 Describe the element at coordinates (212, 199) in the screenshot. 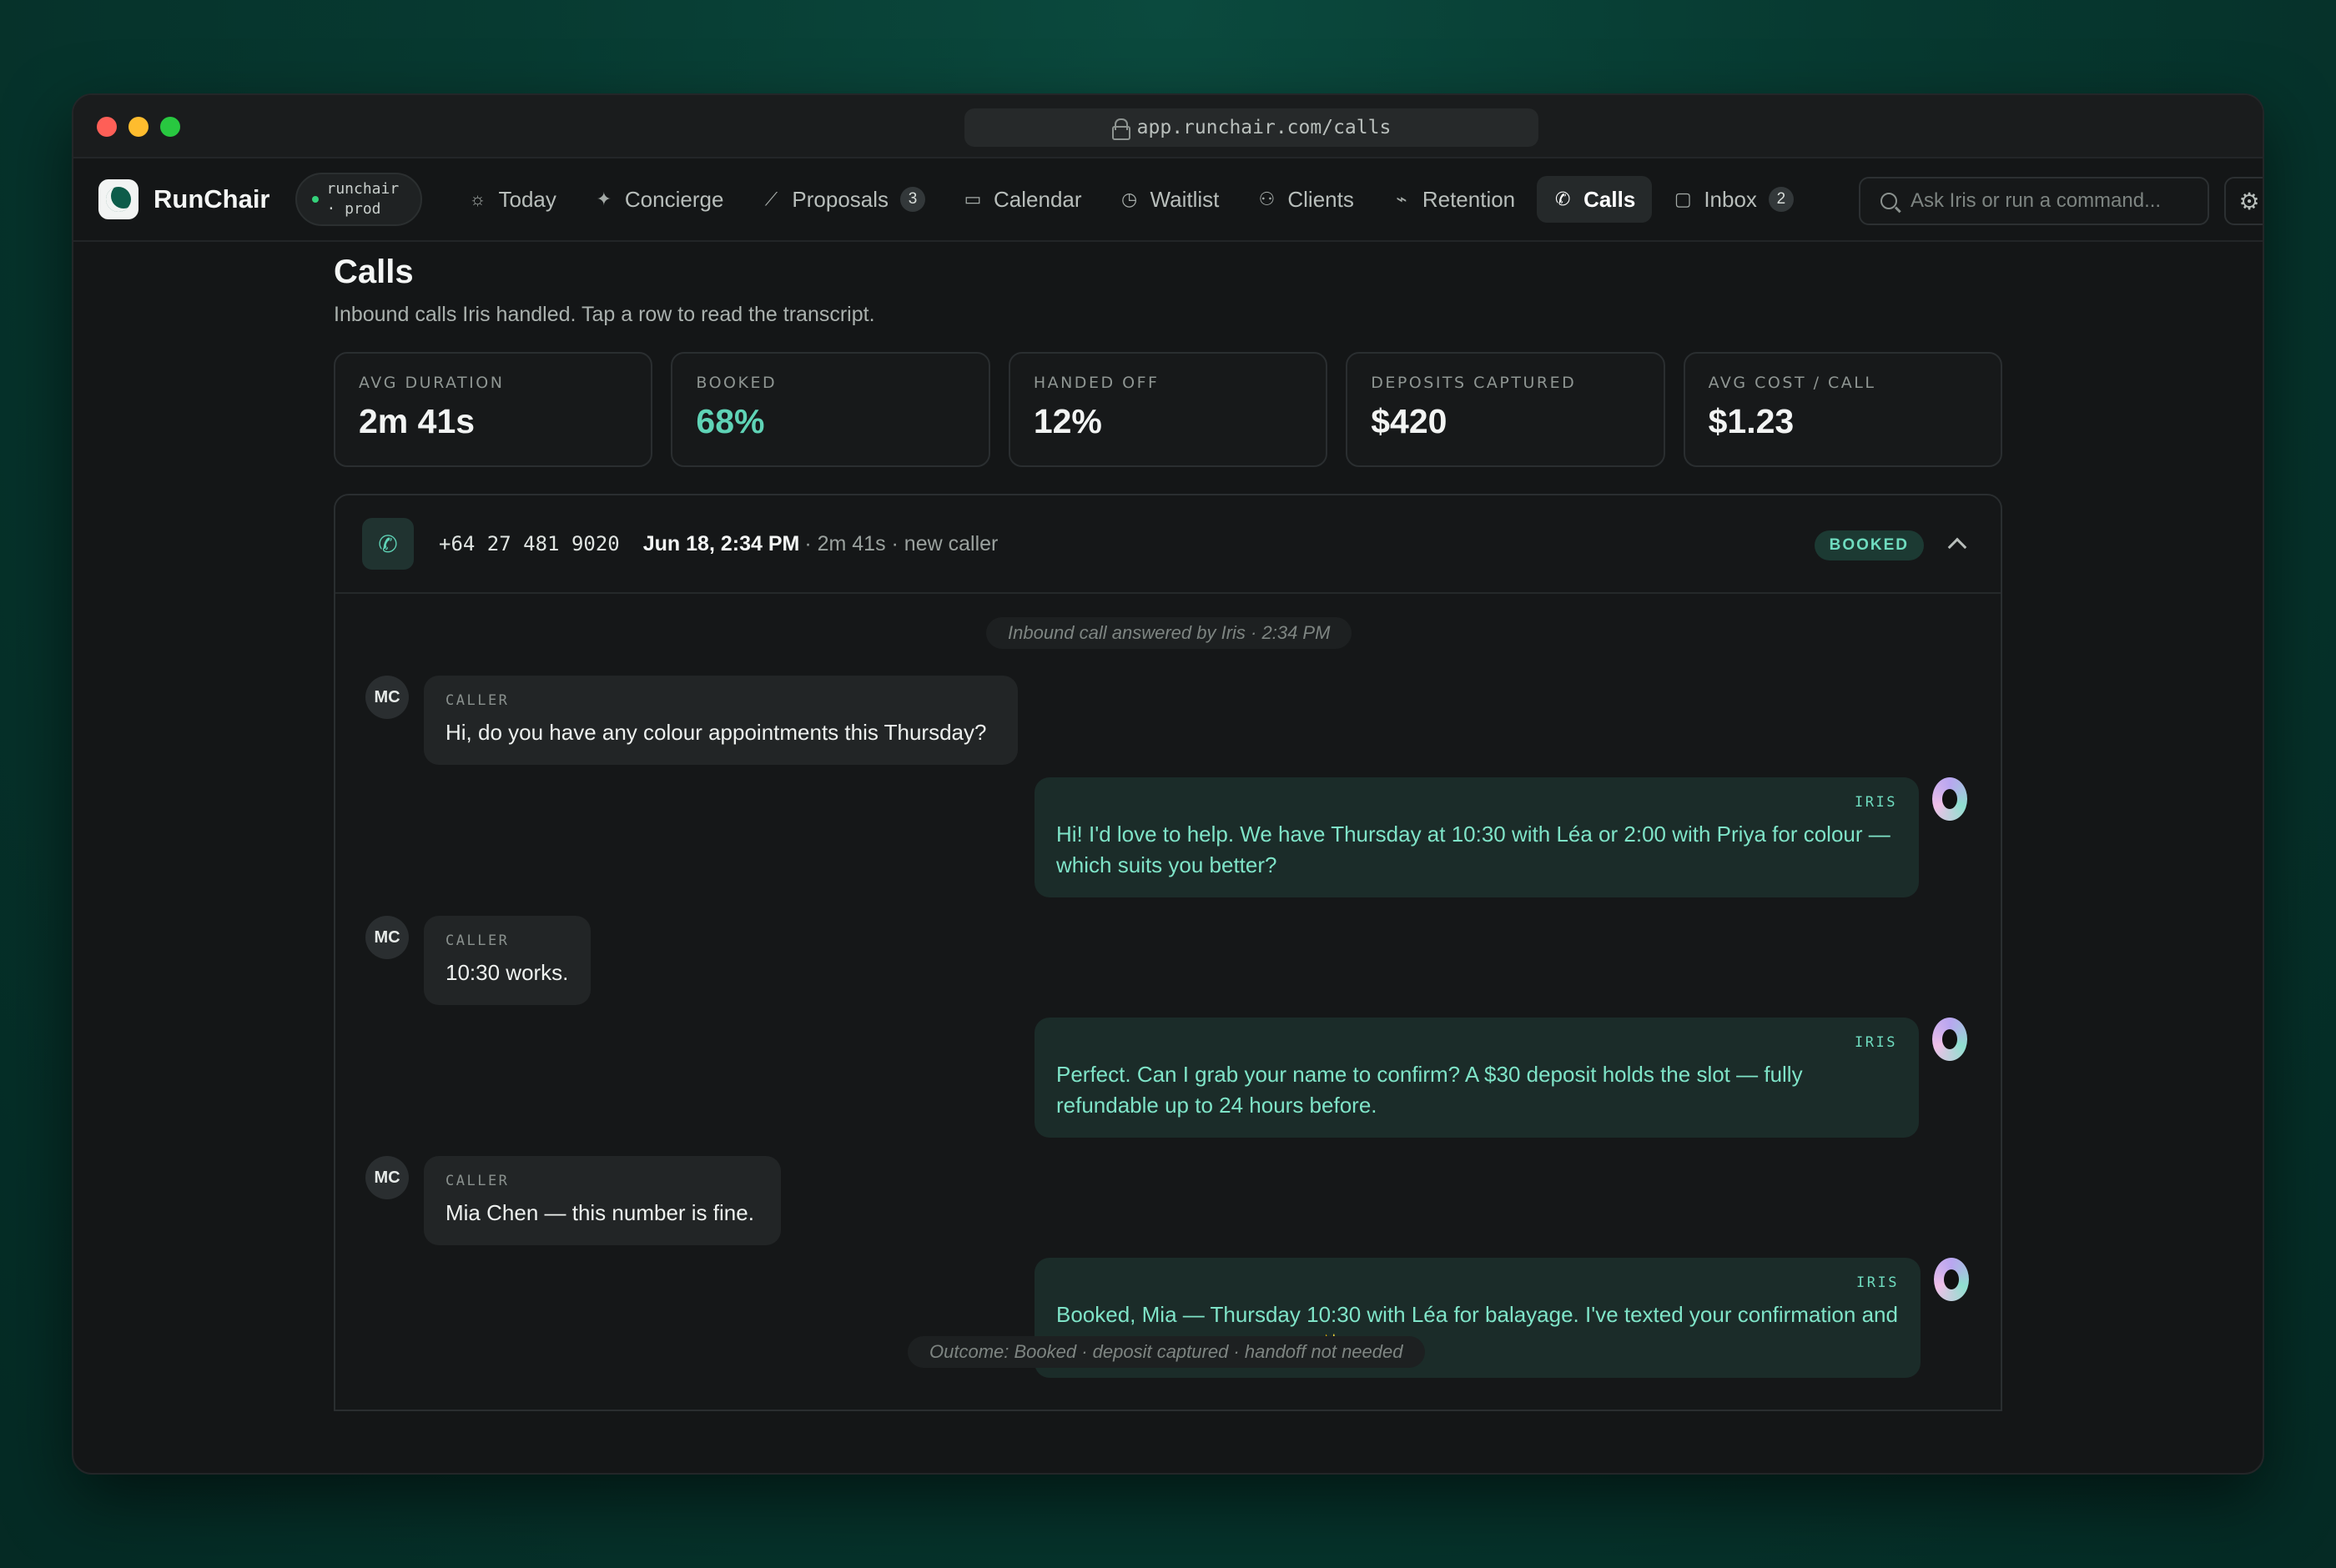

I see `brand-name: RunChair` at that location.